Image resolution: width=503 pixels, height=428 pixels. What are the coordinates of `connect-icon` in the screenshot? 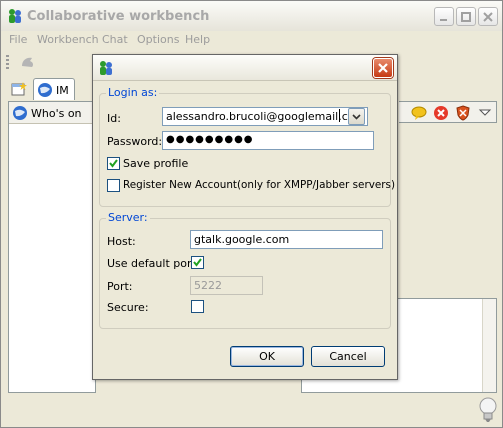 It's located at (28, 62).